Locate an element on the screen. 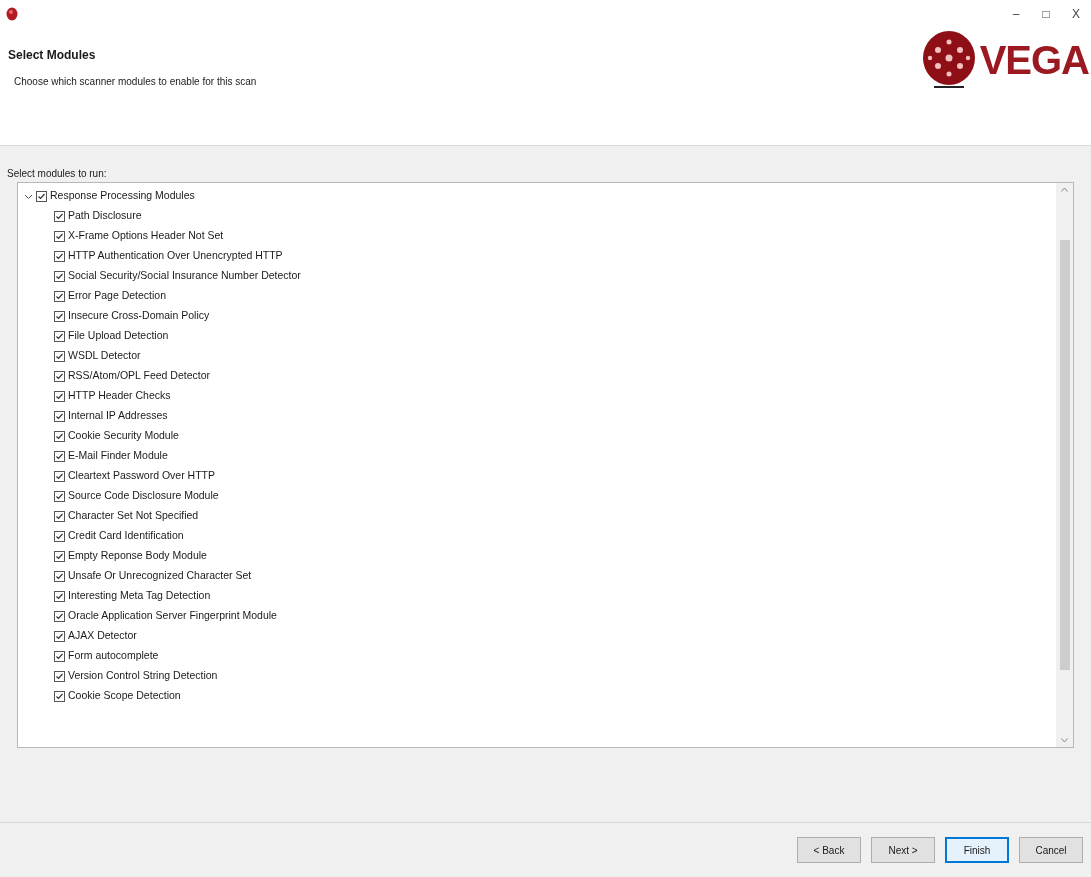 This screenshot has height=877, width=1091. wizard-button: Finish is located at coordinates (977, 850).